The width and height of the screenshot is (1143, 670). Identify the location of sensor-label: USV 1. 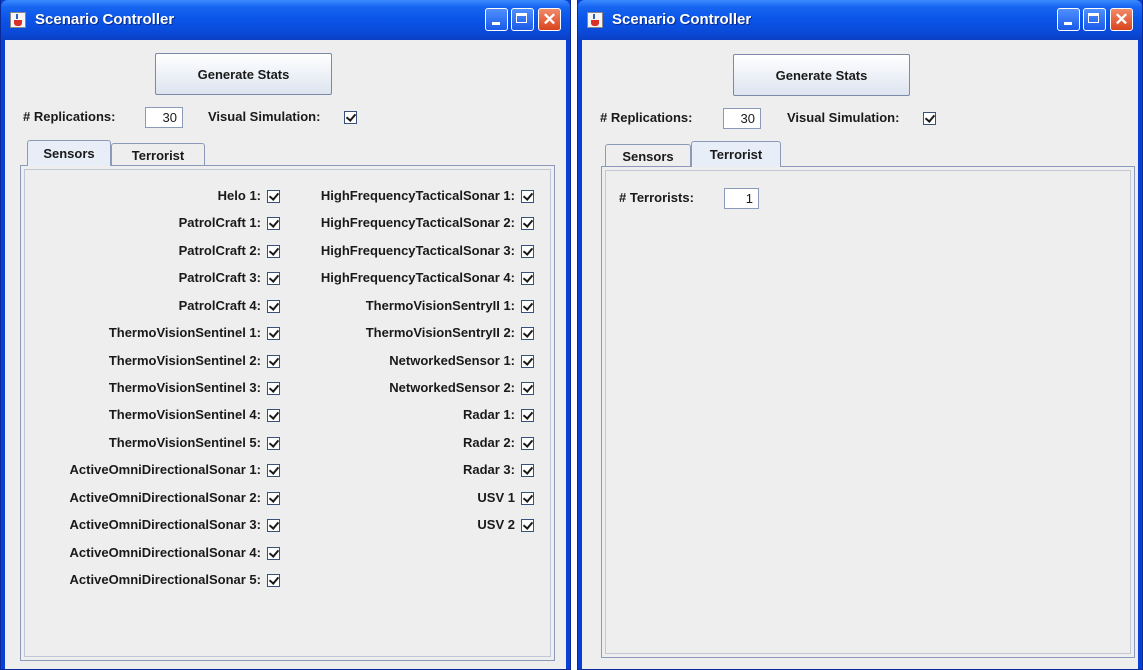
(496, 497).